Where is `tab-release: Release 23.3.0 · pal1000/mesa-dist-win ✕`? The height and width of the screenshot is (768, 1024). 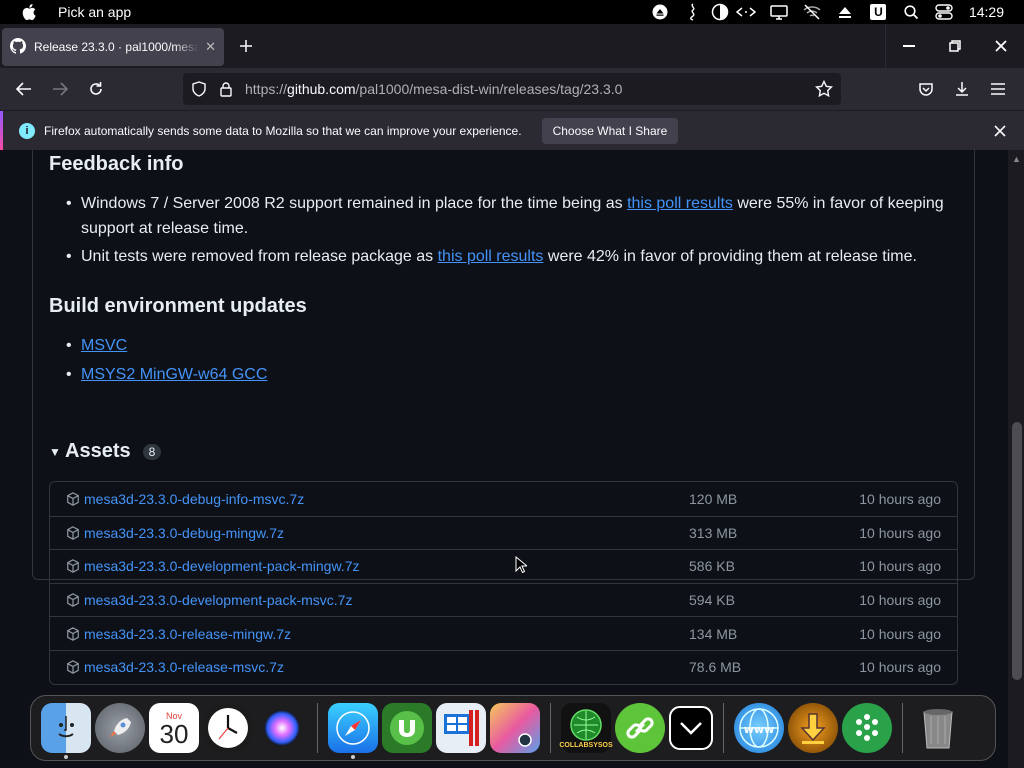
tab-release: Release 23.3.0 · pal1000/mesa-dist-win ✕ is located at coordinates (113, 47).